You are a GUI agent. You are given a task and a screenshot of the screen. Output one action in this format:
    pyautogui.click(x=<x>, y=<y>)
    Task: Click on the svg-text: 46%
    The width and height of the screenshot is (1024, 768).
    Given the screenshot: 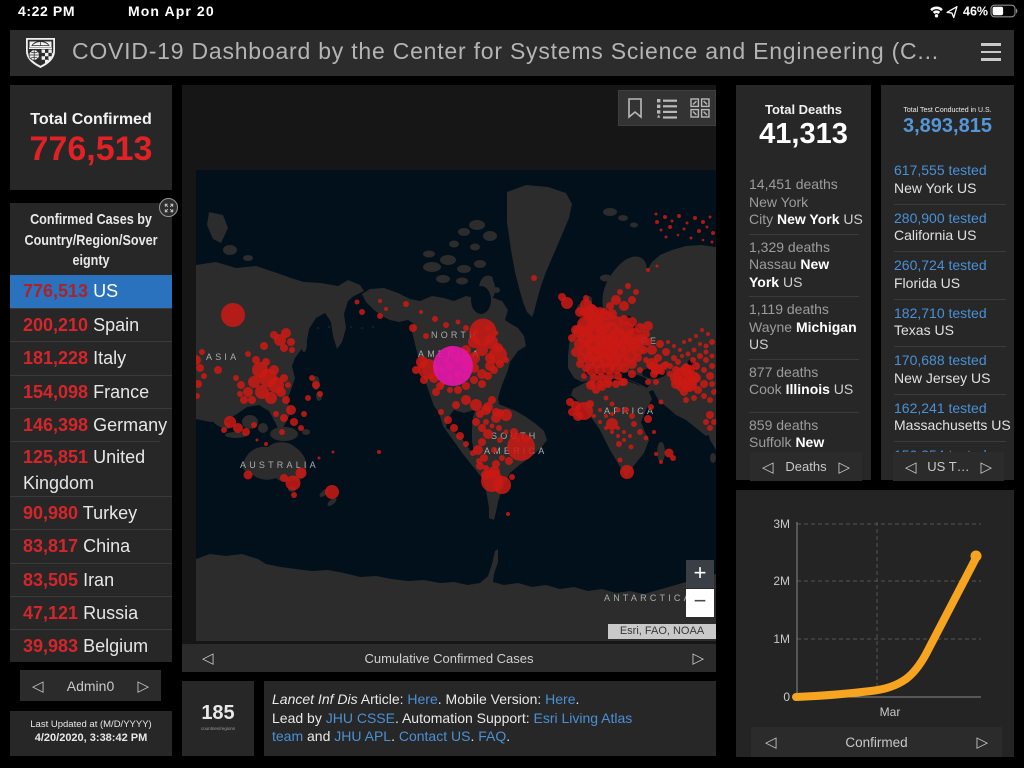 What is the action you would take?
    pyautogui.click(x=975, y=12)
    